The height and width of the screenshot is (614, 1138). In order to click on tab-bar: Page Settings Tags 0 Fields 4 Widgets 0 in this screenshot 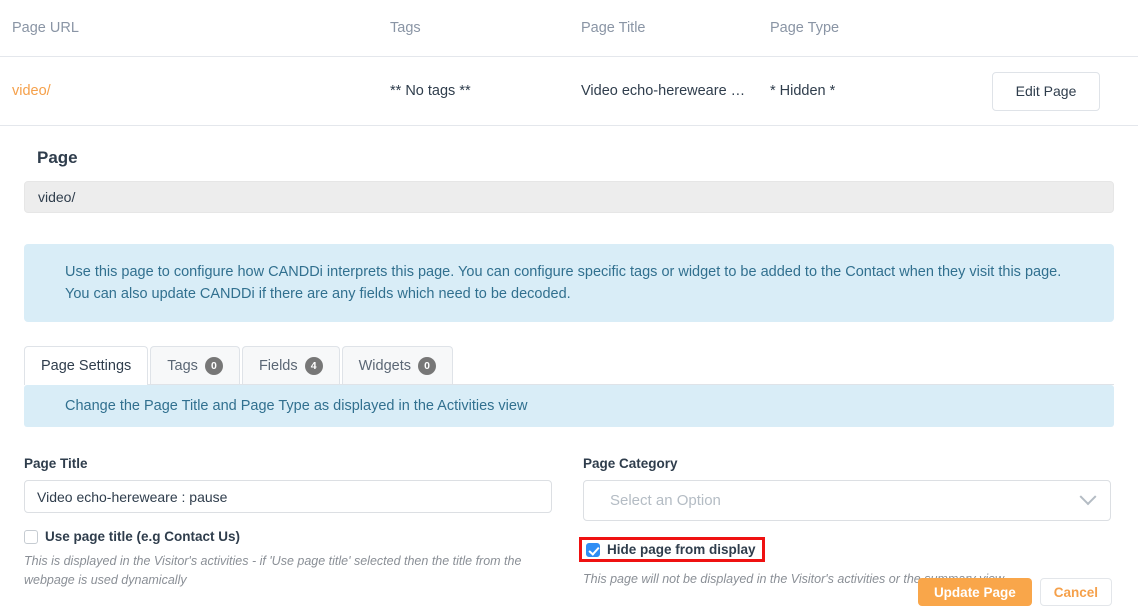, I will do `click(569, 365)`.